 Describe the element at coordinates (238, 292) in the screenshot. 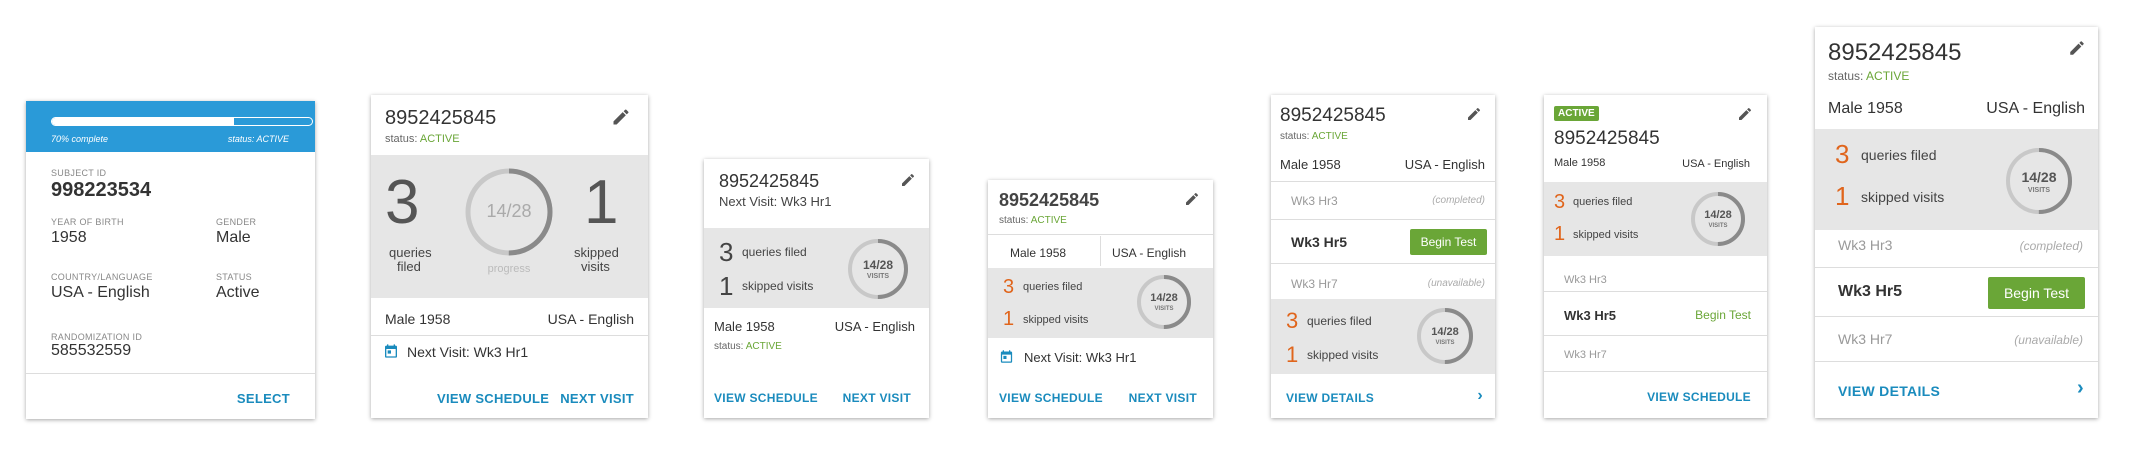

I see `status-field: Active` at that location.